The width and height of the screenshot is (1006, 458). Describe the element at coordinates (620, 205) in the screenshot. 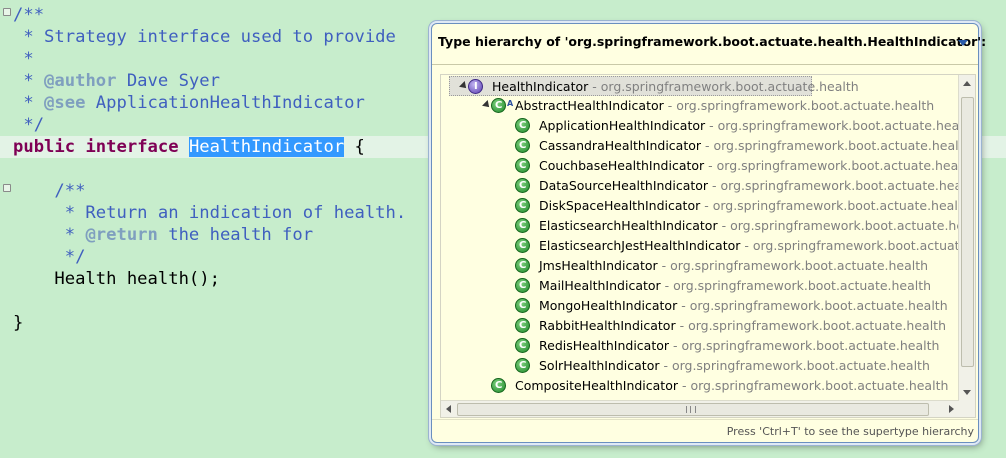

I see `type-name: DiskSpaceHealthIndicator` at that location.